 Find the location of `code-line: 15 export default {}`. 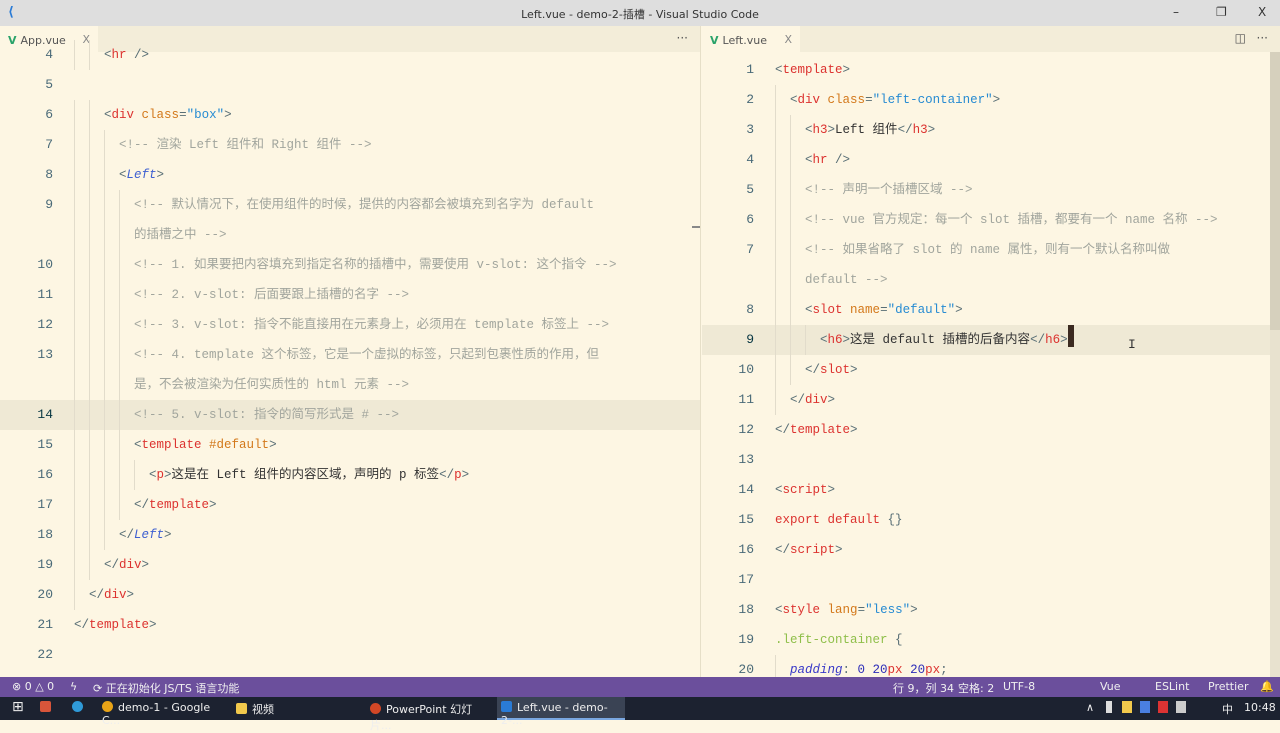

code-line: 15 export default {} is located at coordinates (991, 520).